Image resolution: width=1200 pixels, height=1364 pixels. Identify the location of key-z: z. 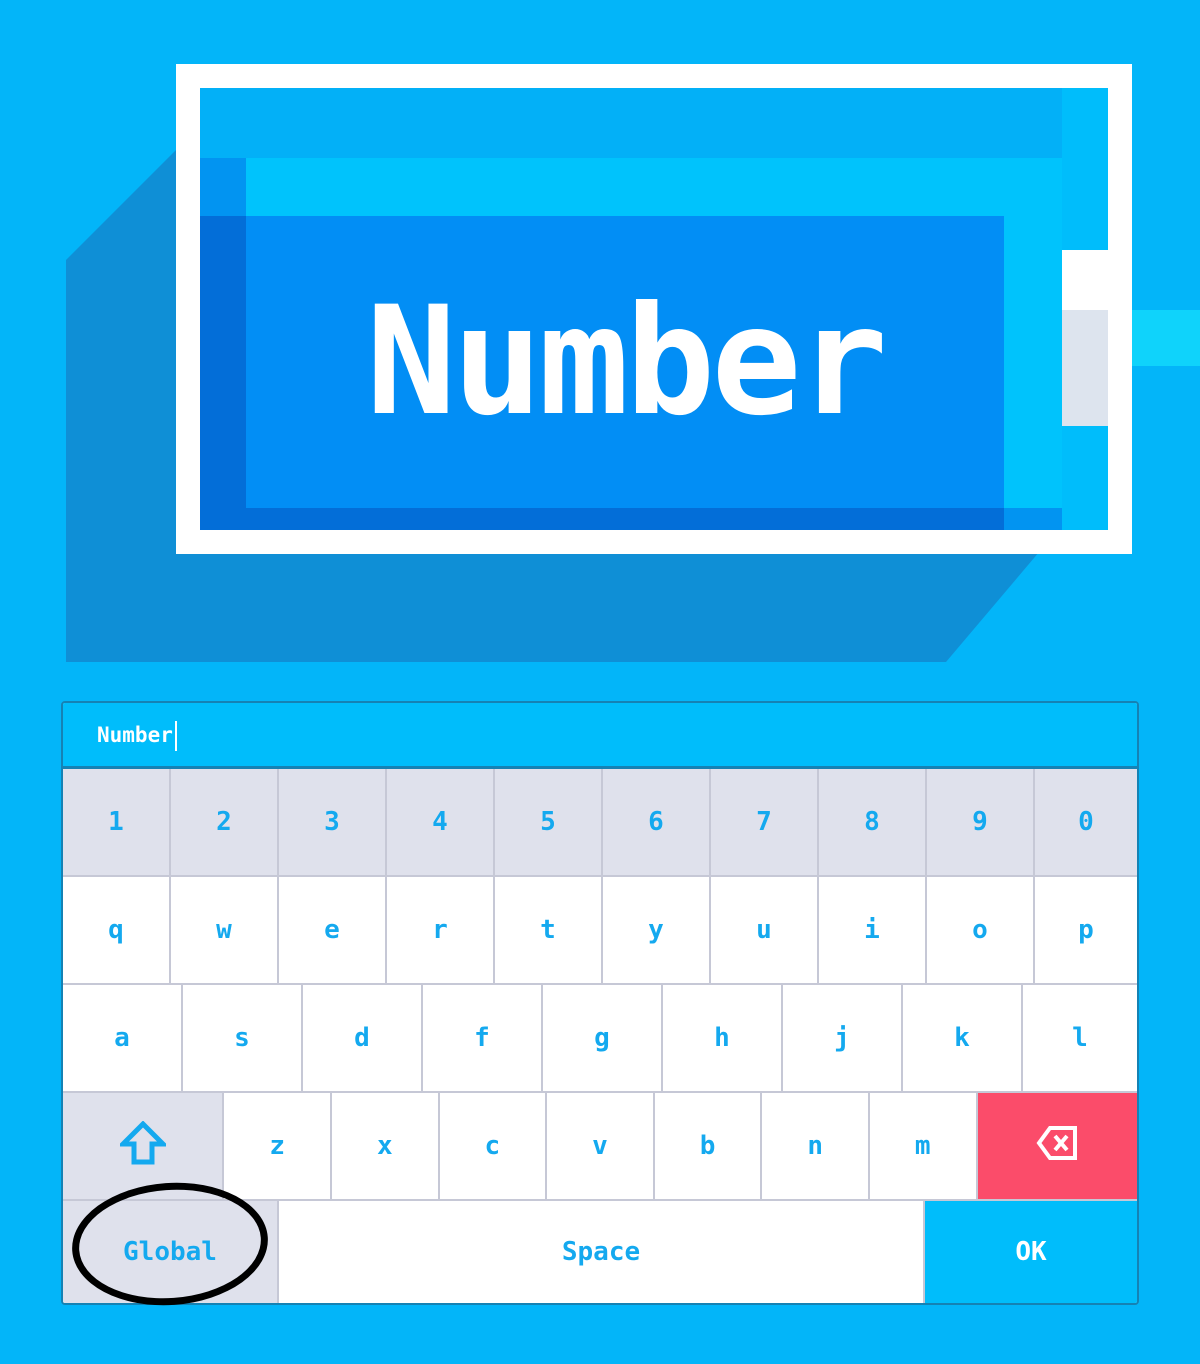
(278, 1147).